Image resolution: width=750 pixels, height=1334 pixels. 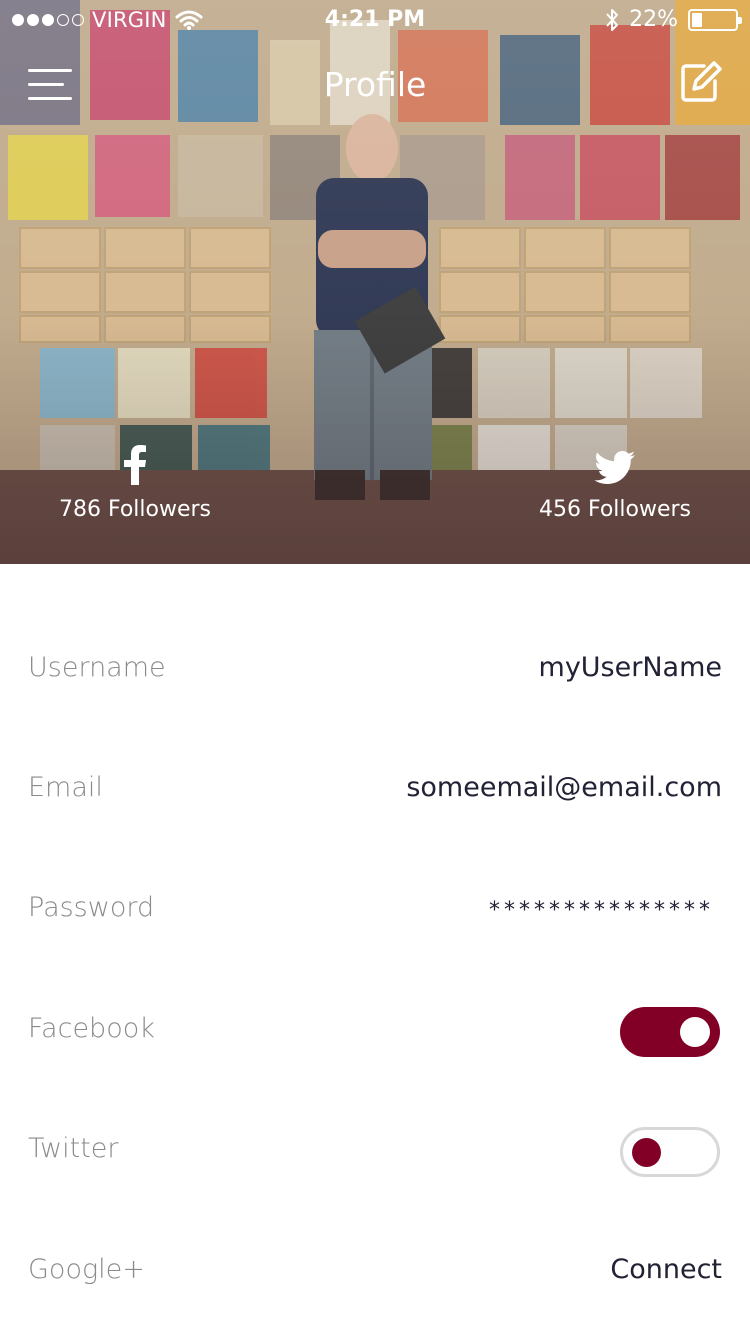 I want to click on facebook-label: Facebook, so click(x=91, y=1028).